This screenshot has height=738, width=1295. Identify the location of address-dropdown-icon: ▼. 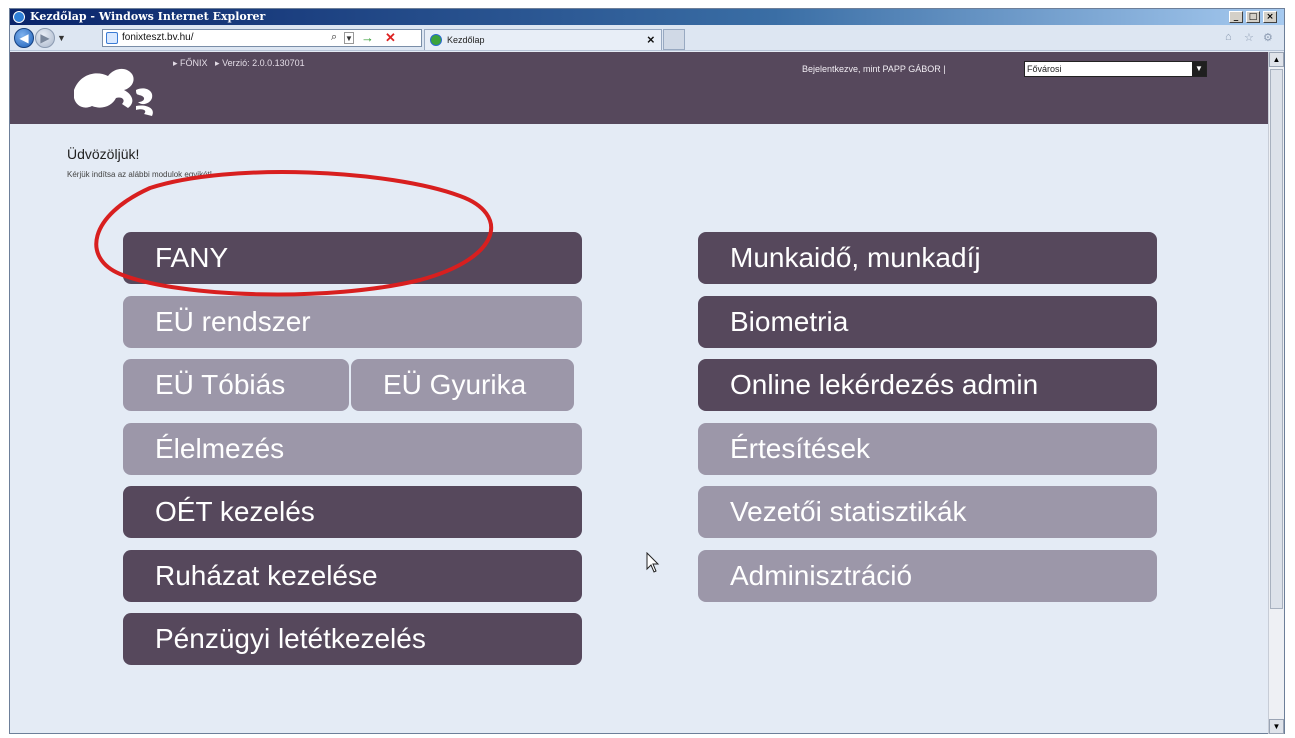
(349, 38).